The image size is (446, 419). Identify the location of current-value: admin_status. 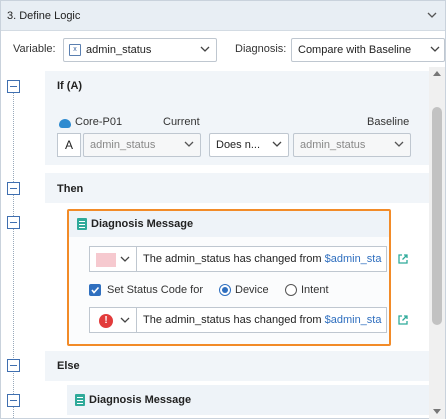
(123, 145).